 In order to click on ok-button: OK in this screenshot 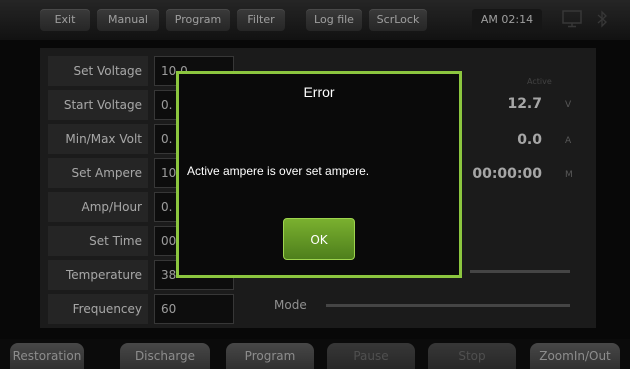, I will do `click(319, 239)`.